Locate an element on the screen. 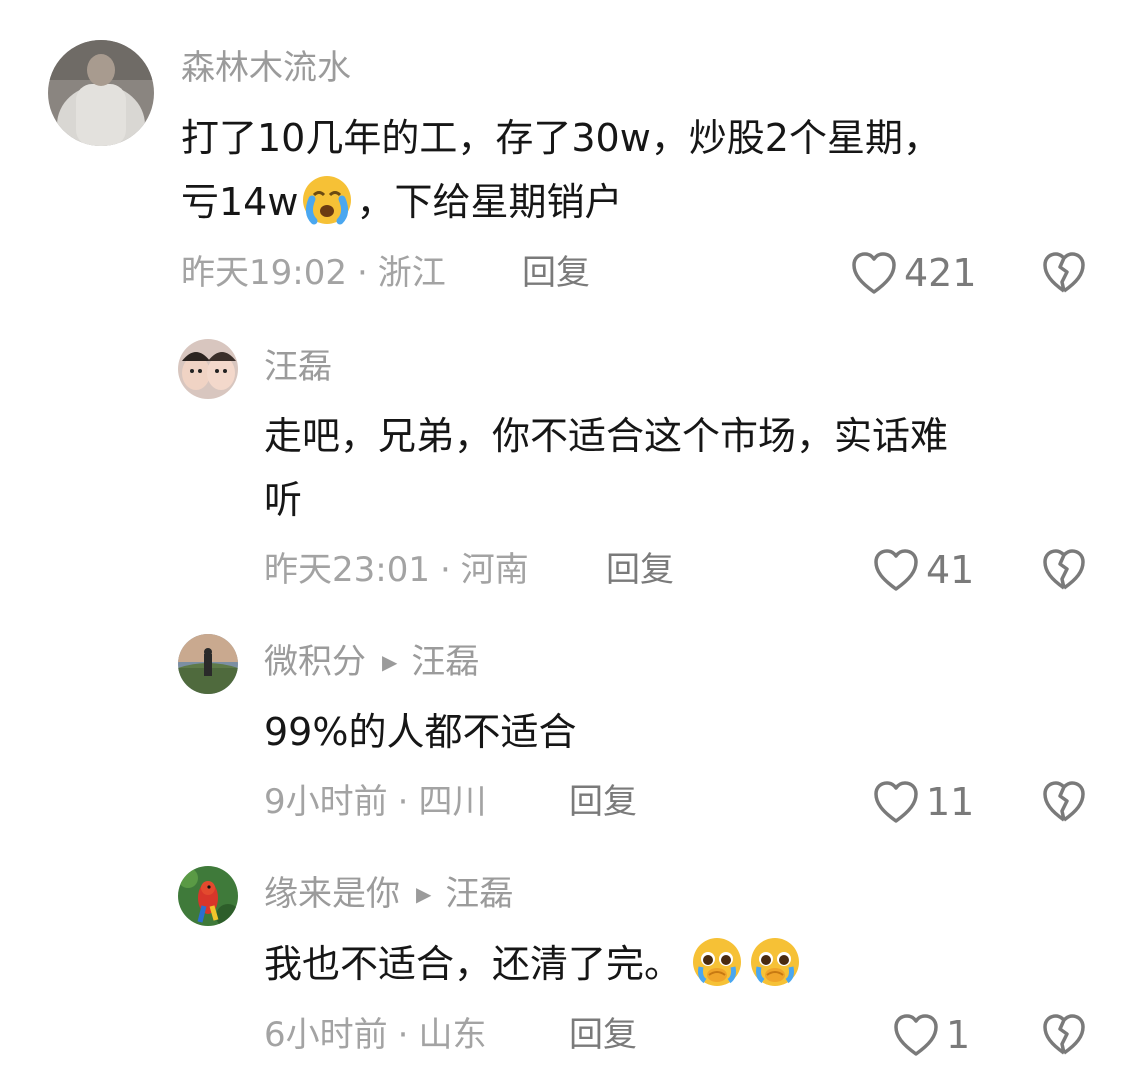 This screenshot has width=1144, height=1080. comment-text: 走吧，兄弟，你不适合这个市场，实话难 听 is located at coordinates (606, 468).